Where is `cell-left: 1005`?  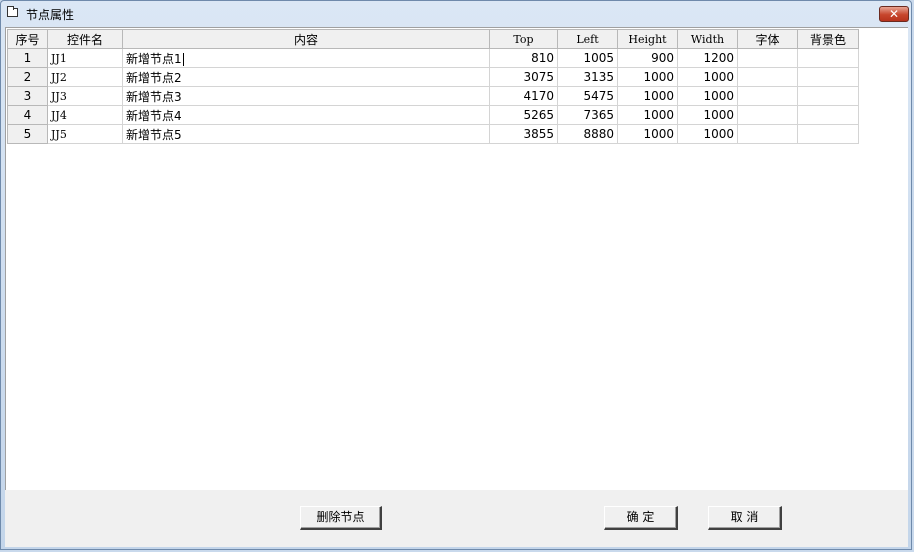 cell-left: 1005 is located at coordinates (587, 58).